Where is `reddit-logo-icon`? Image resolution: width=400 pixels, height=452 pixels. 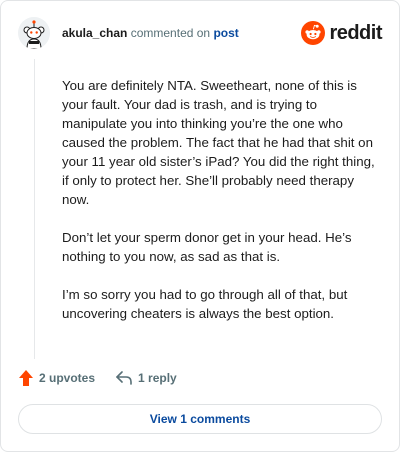 reddit-logo-icon is located at coordinates (313, 33).